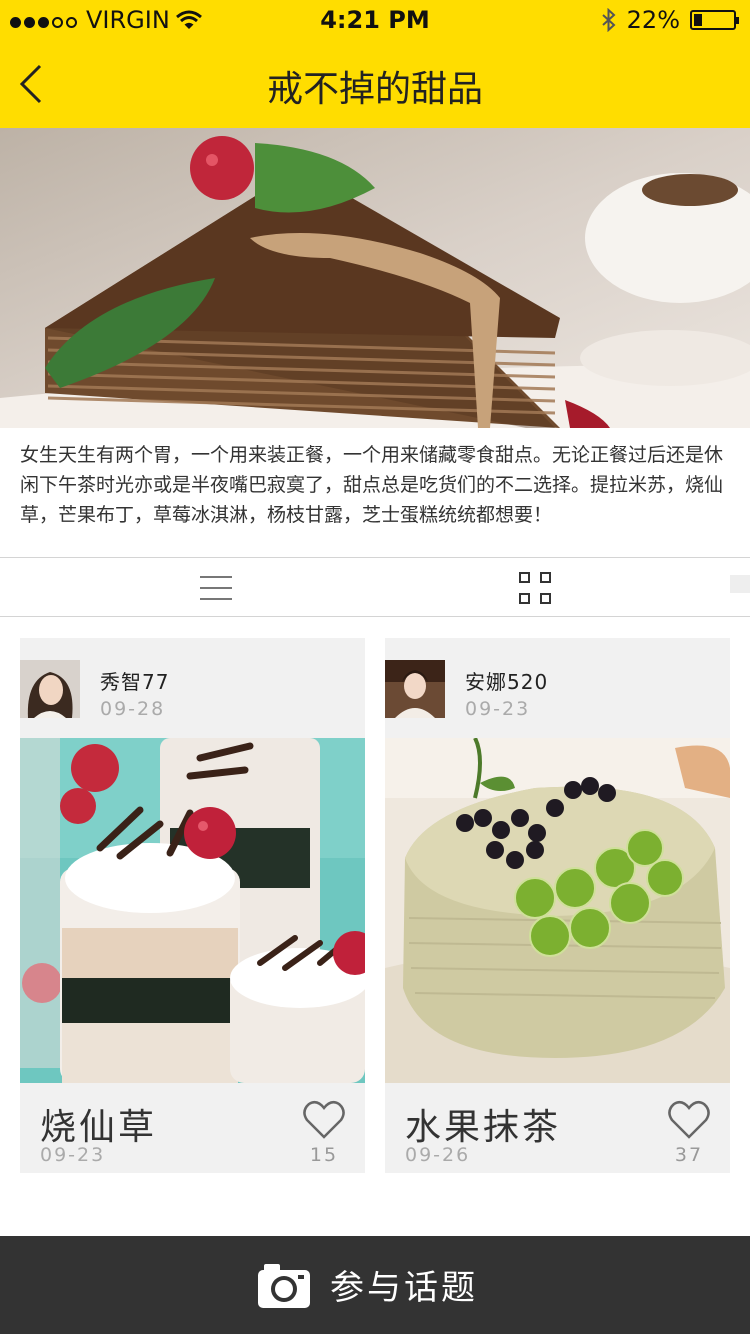 This screenshot has height=1334, width=750. What do you see at coordinates (133, 709) in the screenshot?
I see `post-date: 09-28` at bounding box center [133, 709].